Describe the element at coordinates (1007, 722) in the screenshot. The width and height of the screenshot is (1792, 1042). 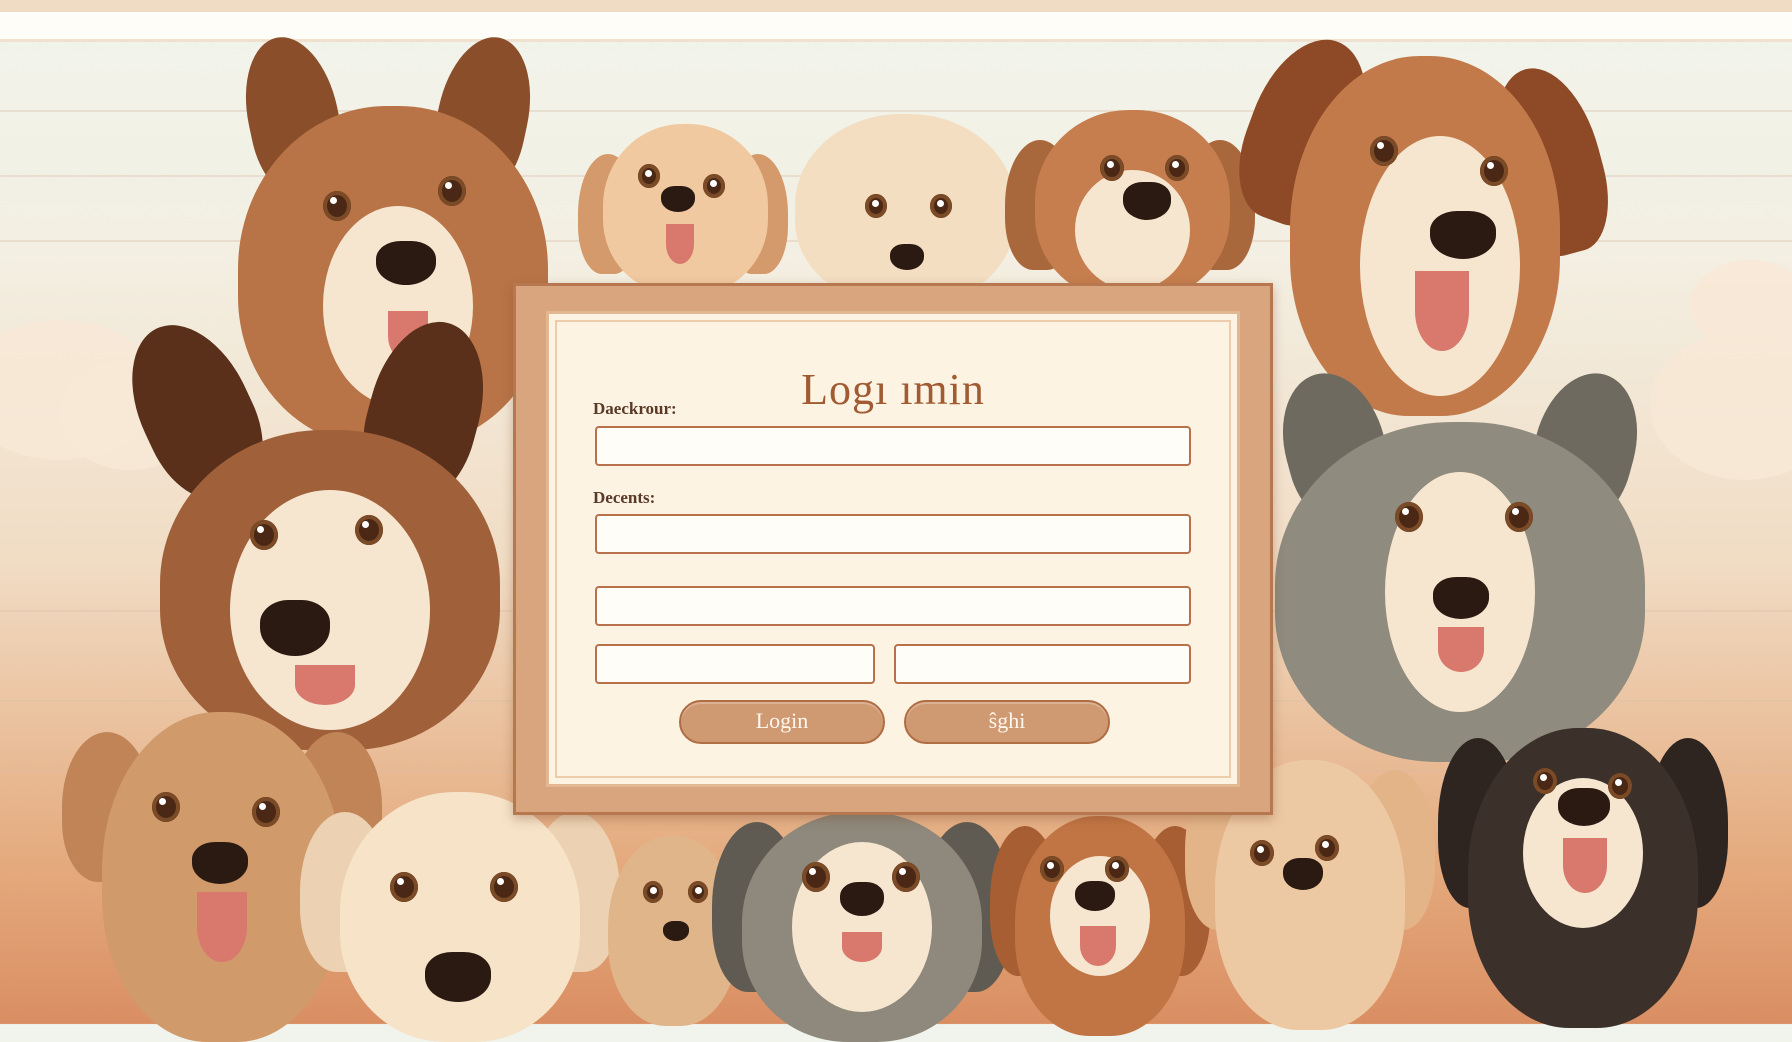
I see `secondary-button: ŝghi` at that location.